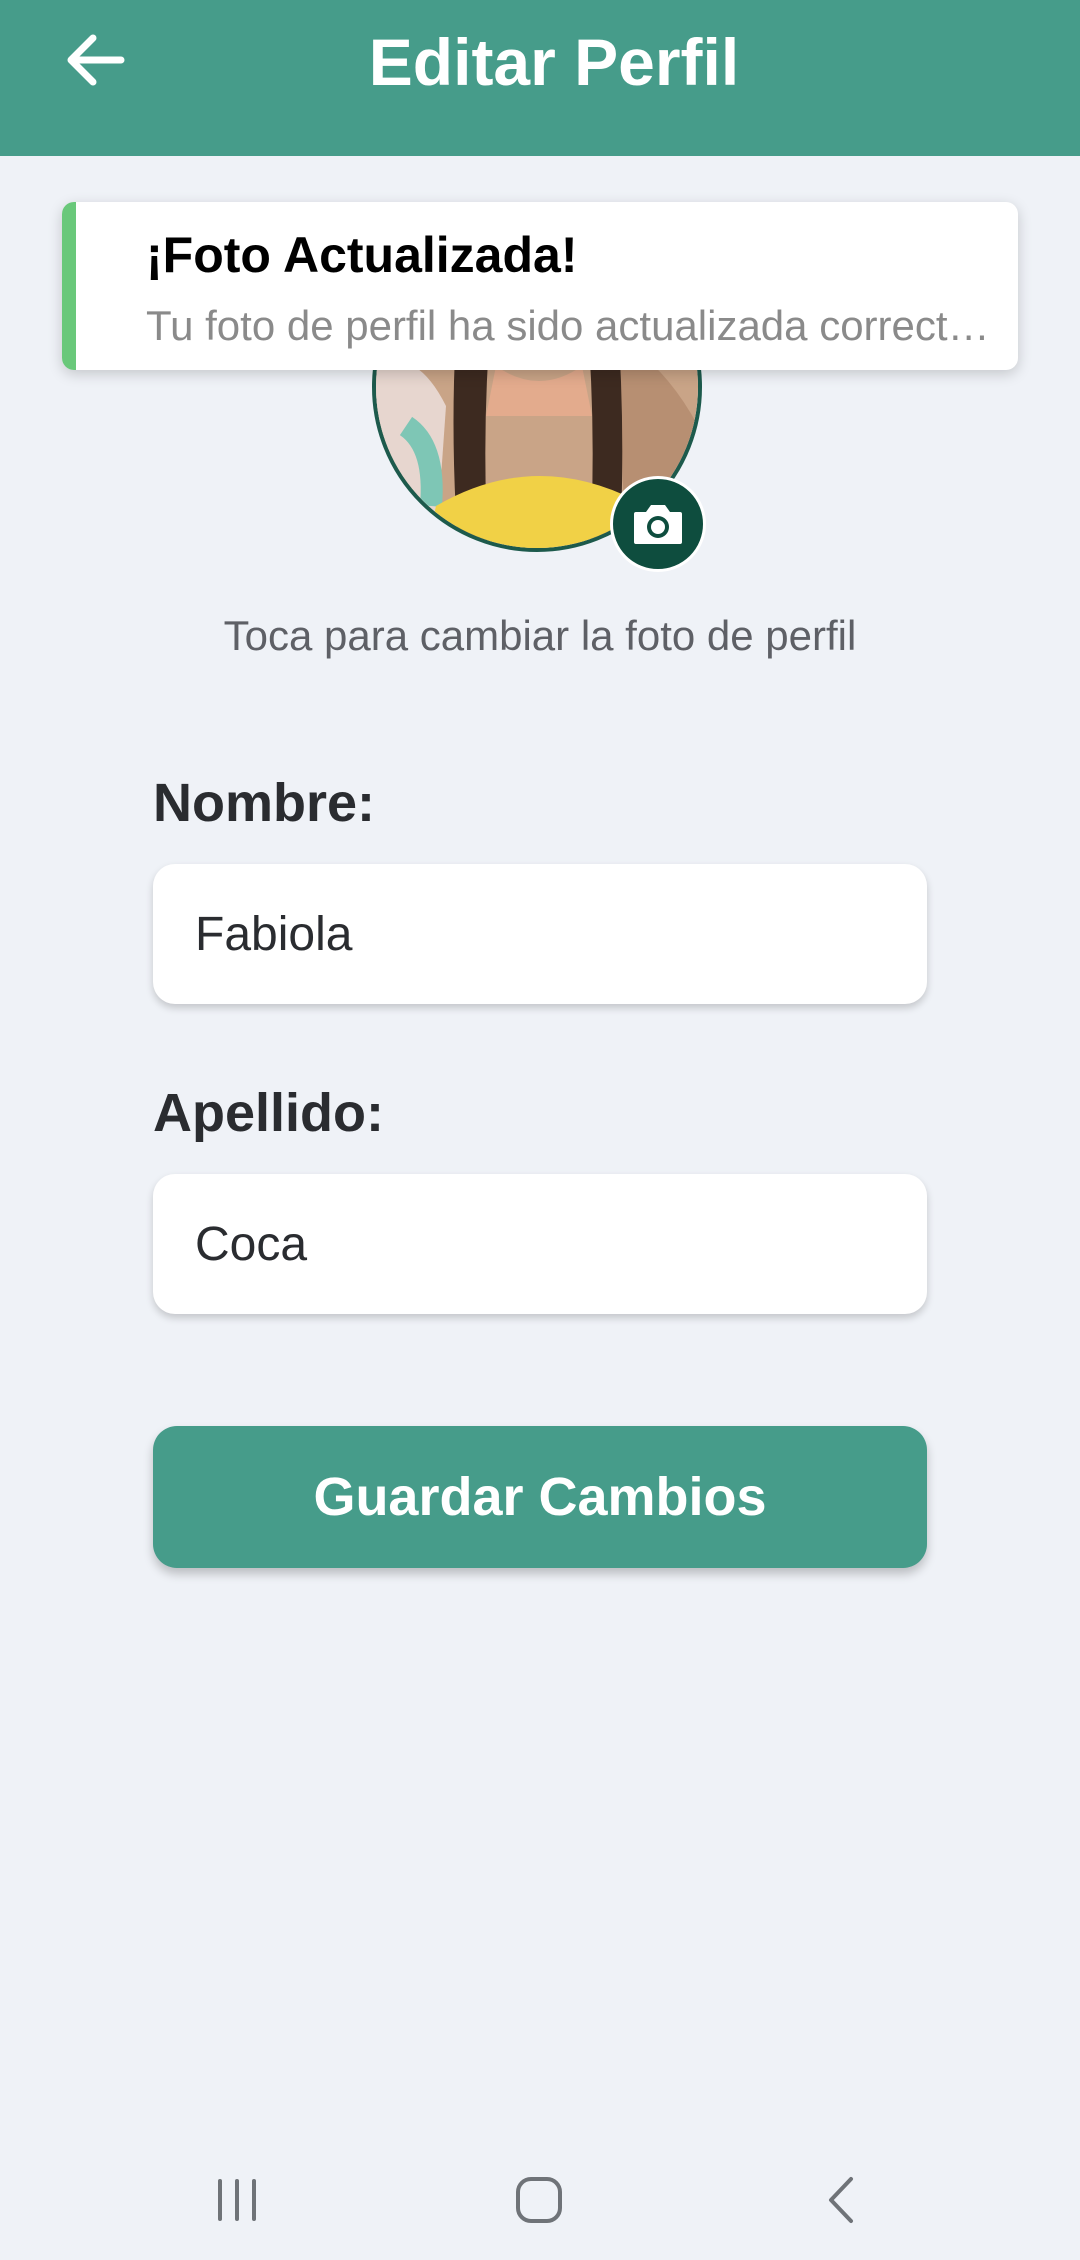 The width and height of the screenshot is (1080, 2260). What do you see at coordinates (540, 635) in the screenshot?
I see `change-photo-hint: Toca para cambiar la foto de perfil` at bounding box center [540, 635].